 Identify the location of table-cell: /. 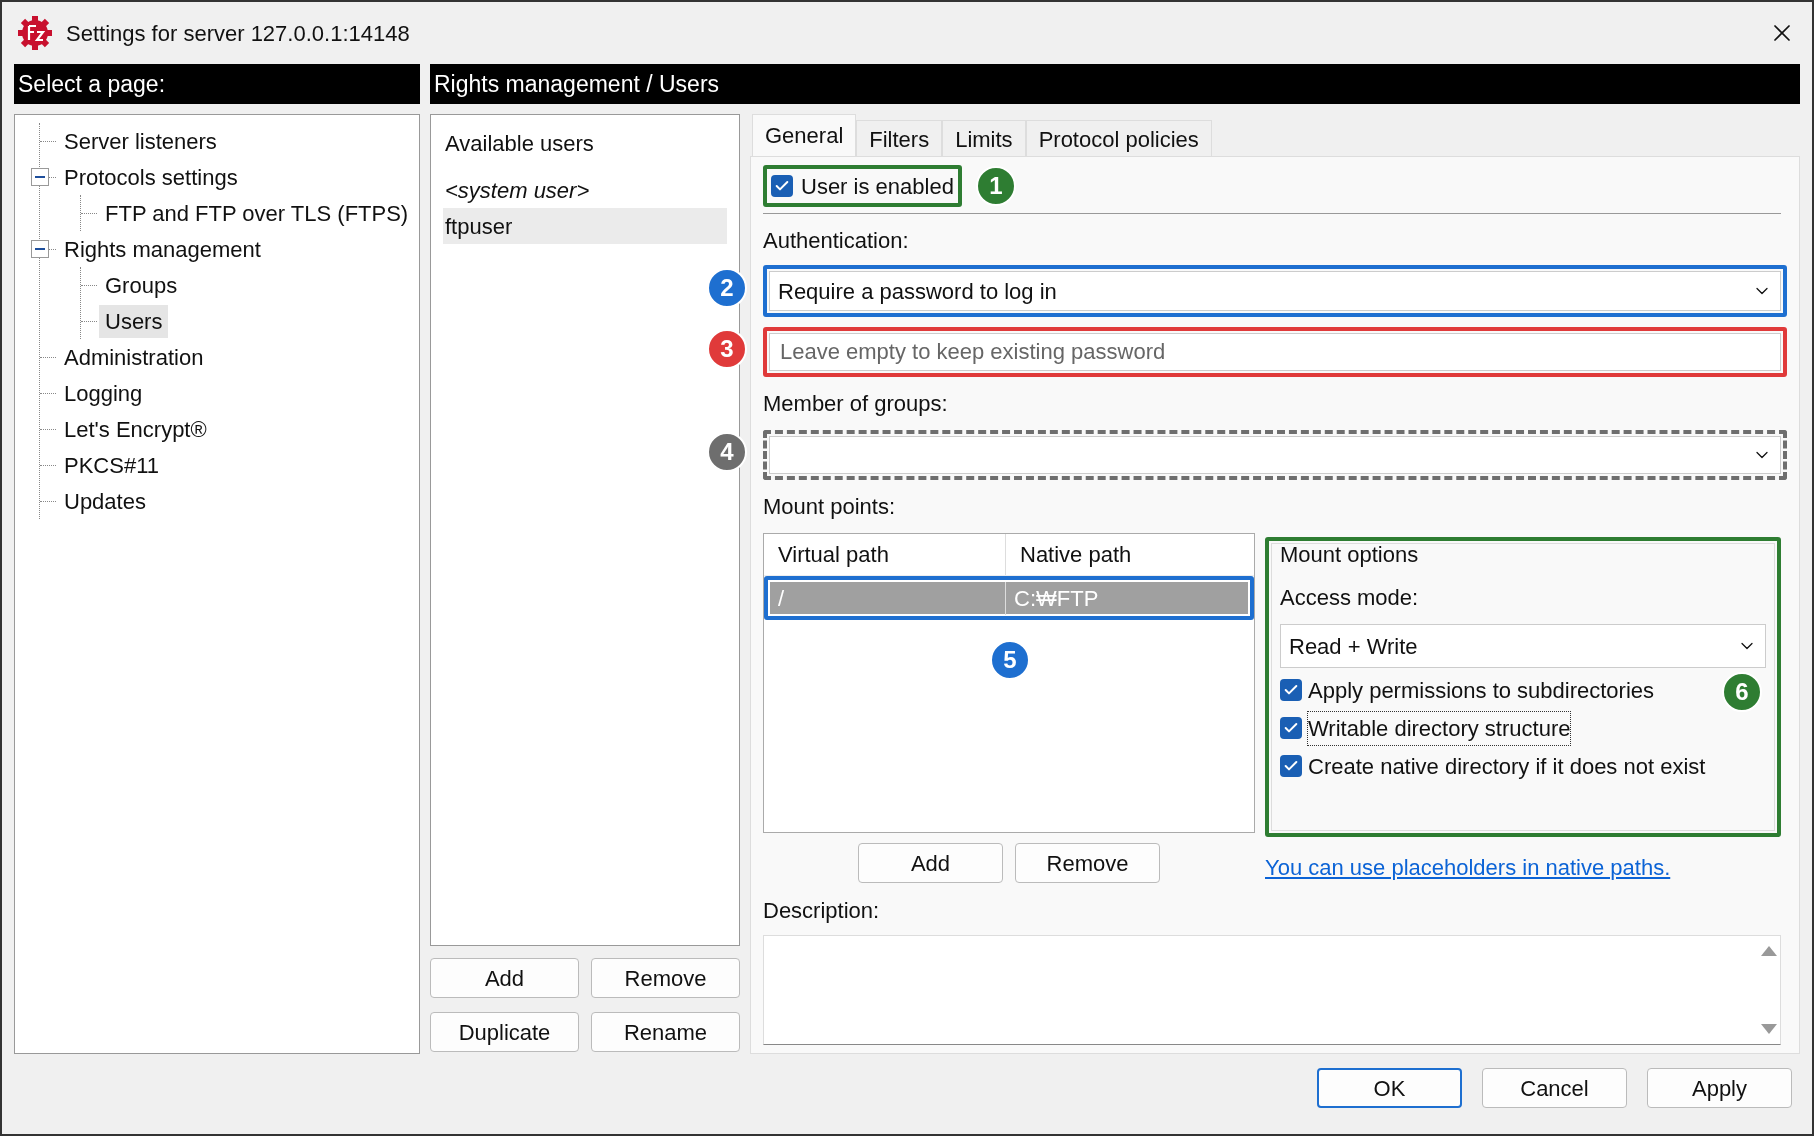
(888, 598).